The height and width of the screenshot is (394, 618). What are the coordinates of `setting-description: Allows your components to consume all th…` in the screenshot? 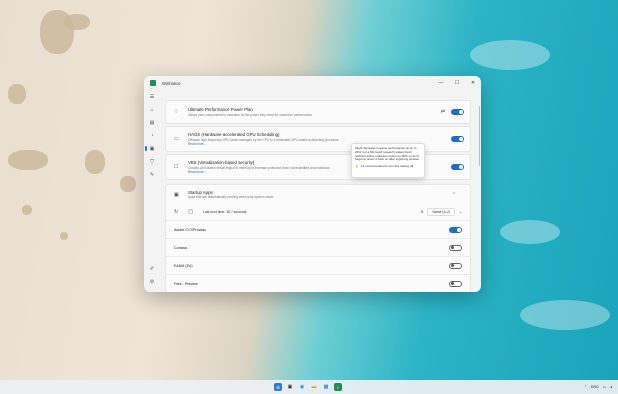 It's located at (250, 114).